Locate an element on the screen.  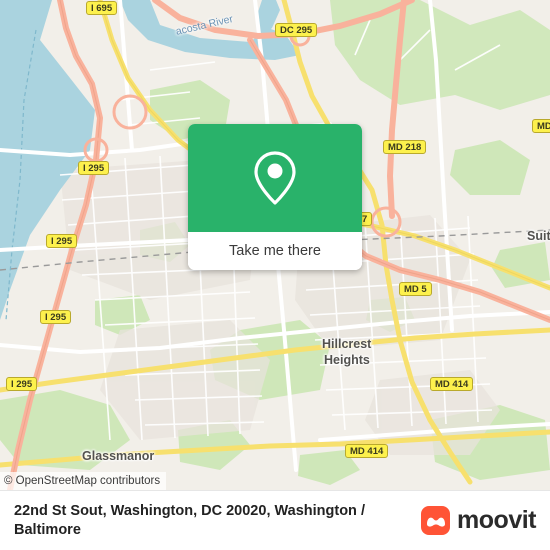
map-attribution: © OpenStreetMap contributors is located at coordinates (83, 481).